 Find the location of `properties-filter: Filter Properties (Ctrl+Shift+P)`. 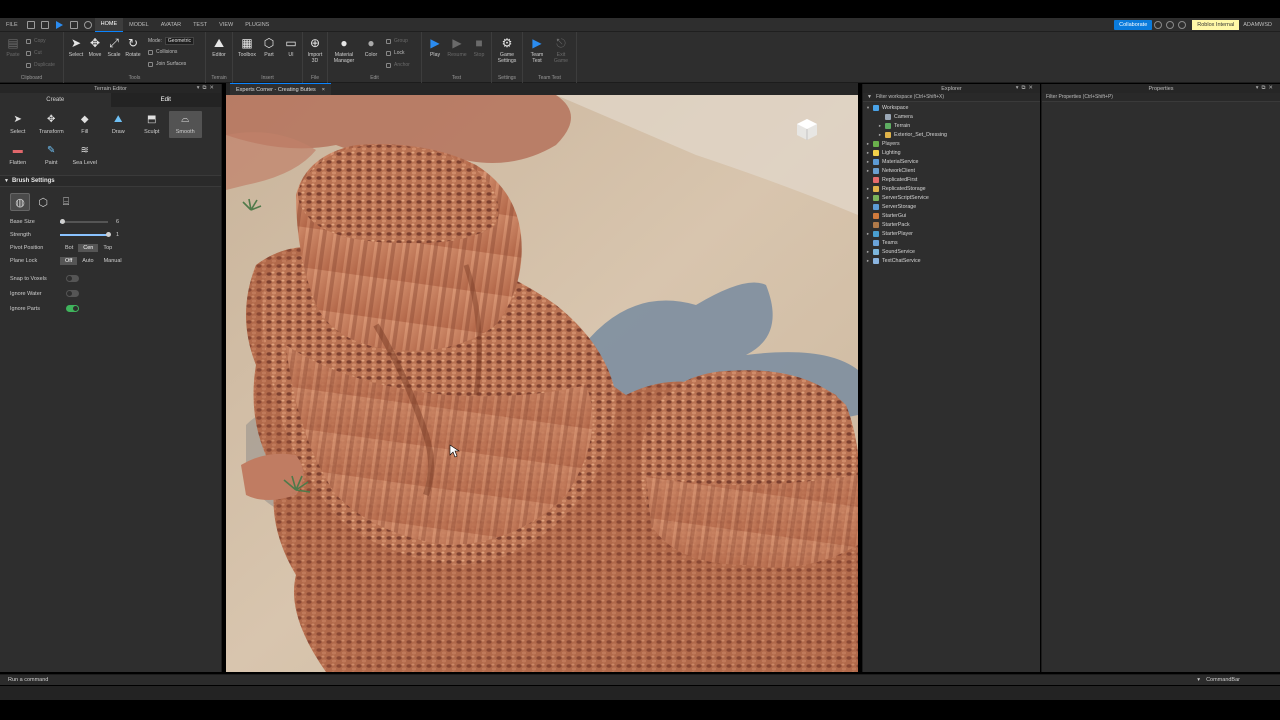

properties-filter: Filter Properties (Ctrl+Shift+P) is located at coordinates (1161, 97).